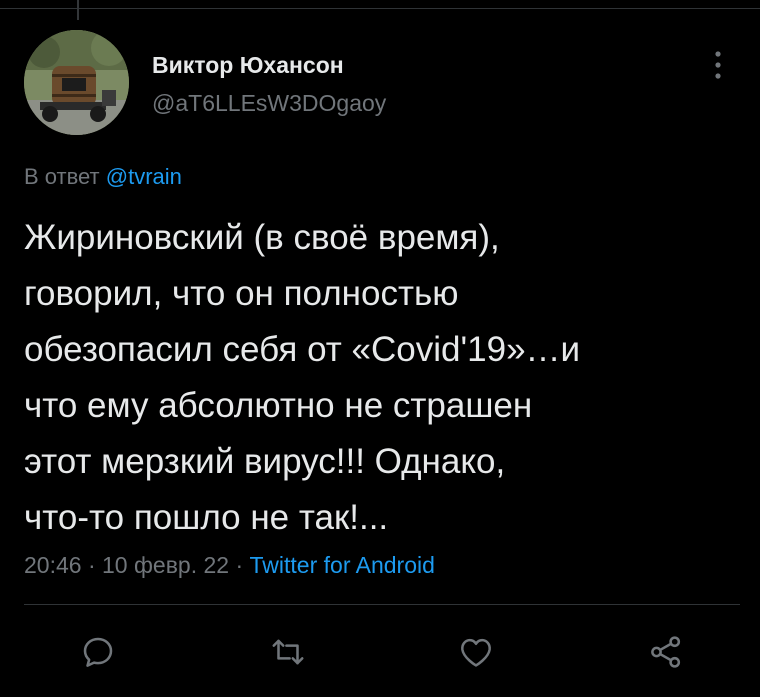 The width and height of the screenshot is (760, 697). I want to click on avatar-image, so click(76, 82).